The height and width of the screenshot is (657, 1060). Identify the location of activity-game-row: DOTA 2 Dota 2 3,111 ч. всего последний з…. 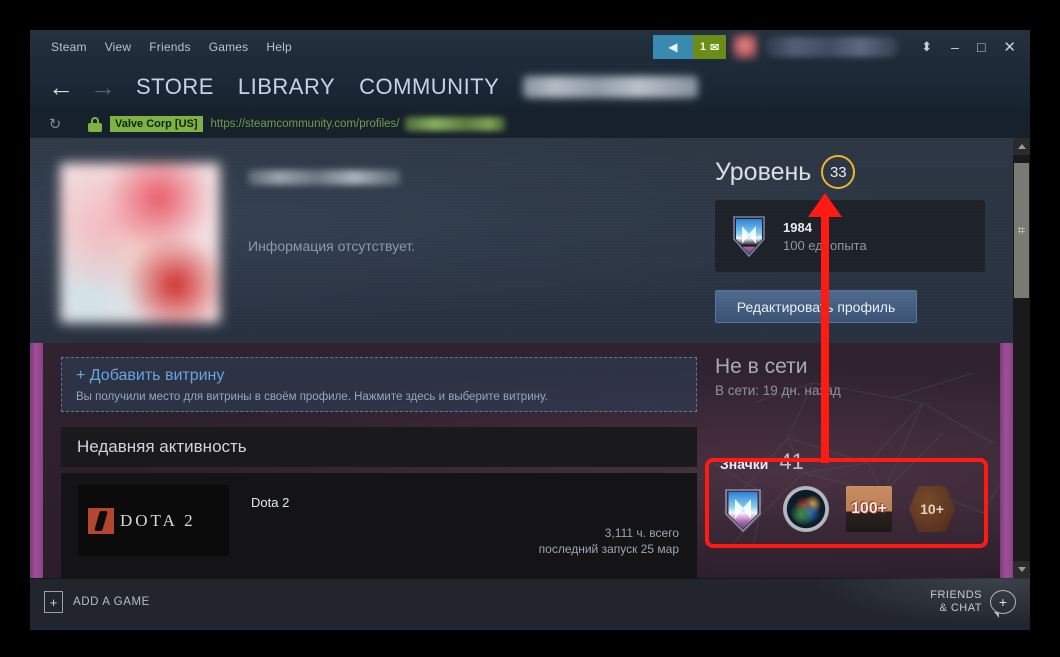
(379, 525).